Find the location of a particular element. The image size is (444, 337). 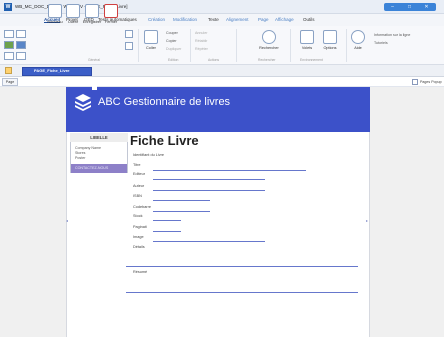

field-details is located at coordinates (242, 266).